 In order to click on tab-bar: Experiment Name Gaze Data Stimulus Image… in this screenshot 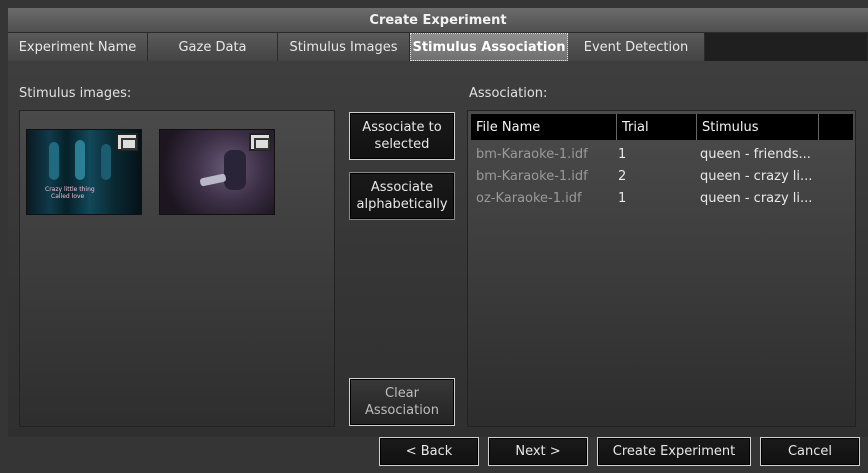, I will do `click(438, 47)`.